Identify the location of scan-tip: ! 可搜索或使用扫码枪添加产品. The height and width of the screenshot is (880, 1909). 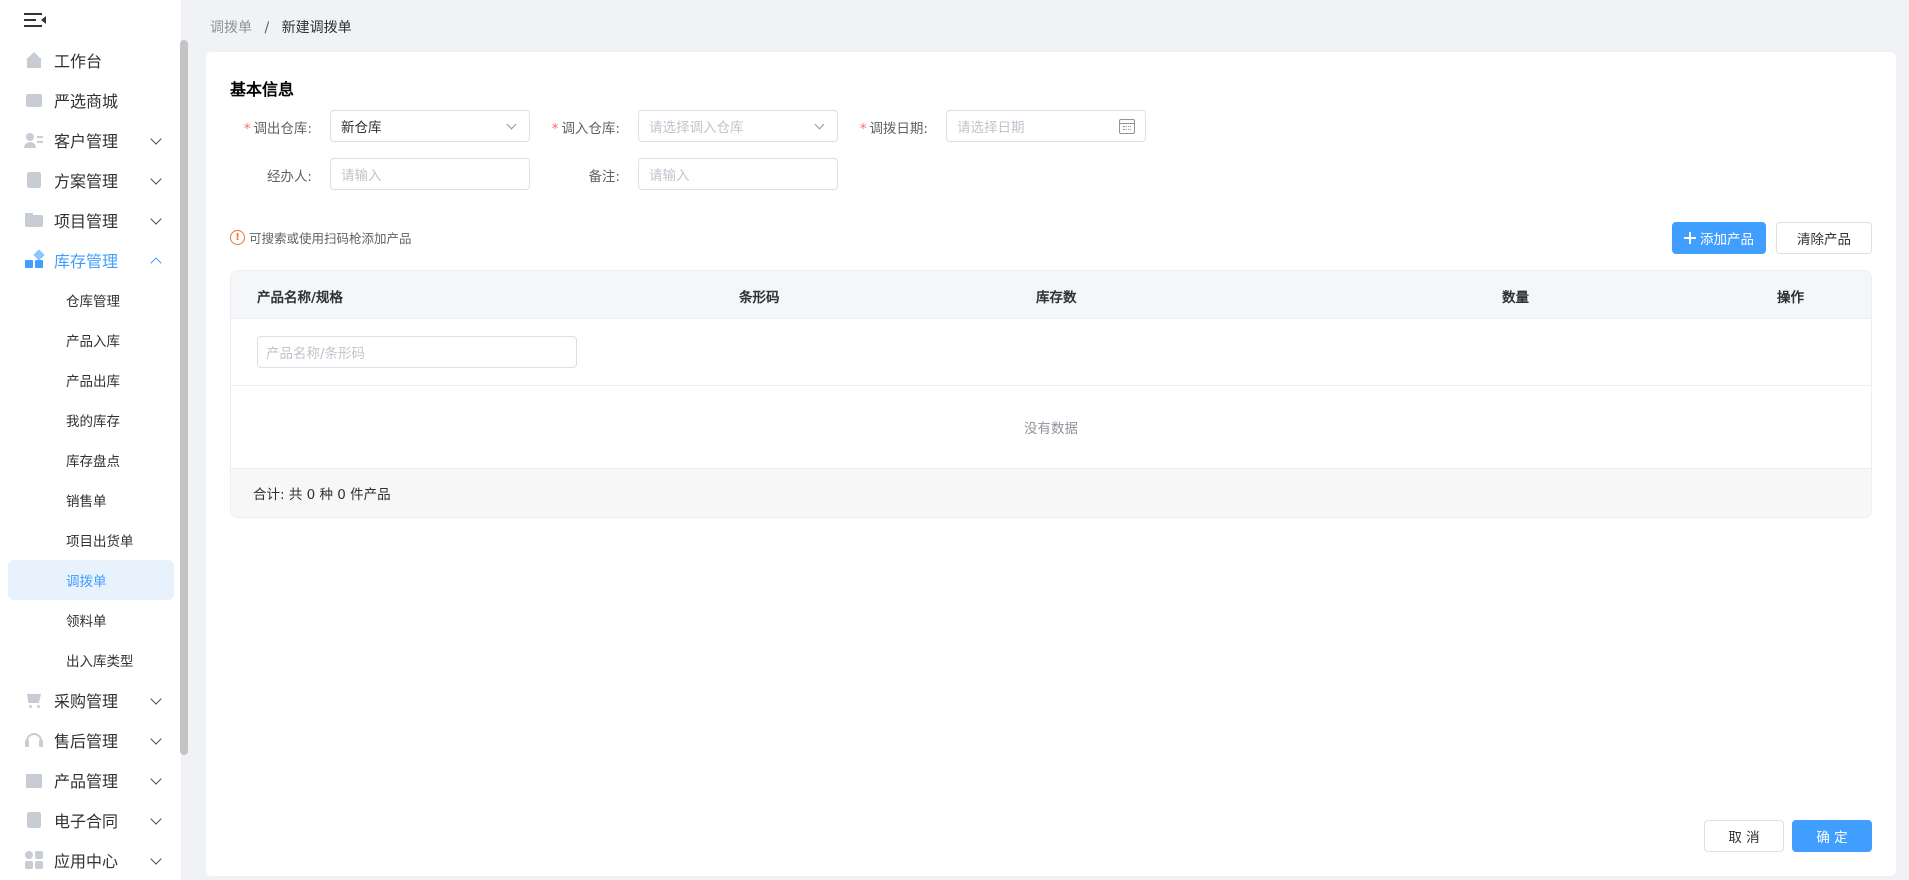
(321, 237).